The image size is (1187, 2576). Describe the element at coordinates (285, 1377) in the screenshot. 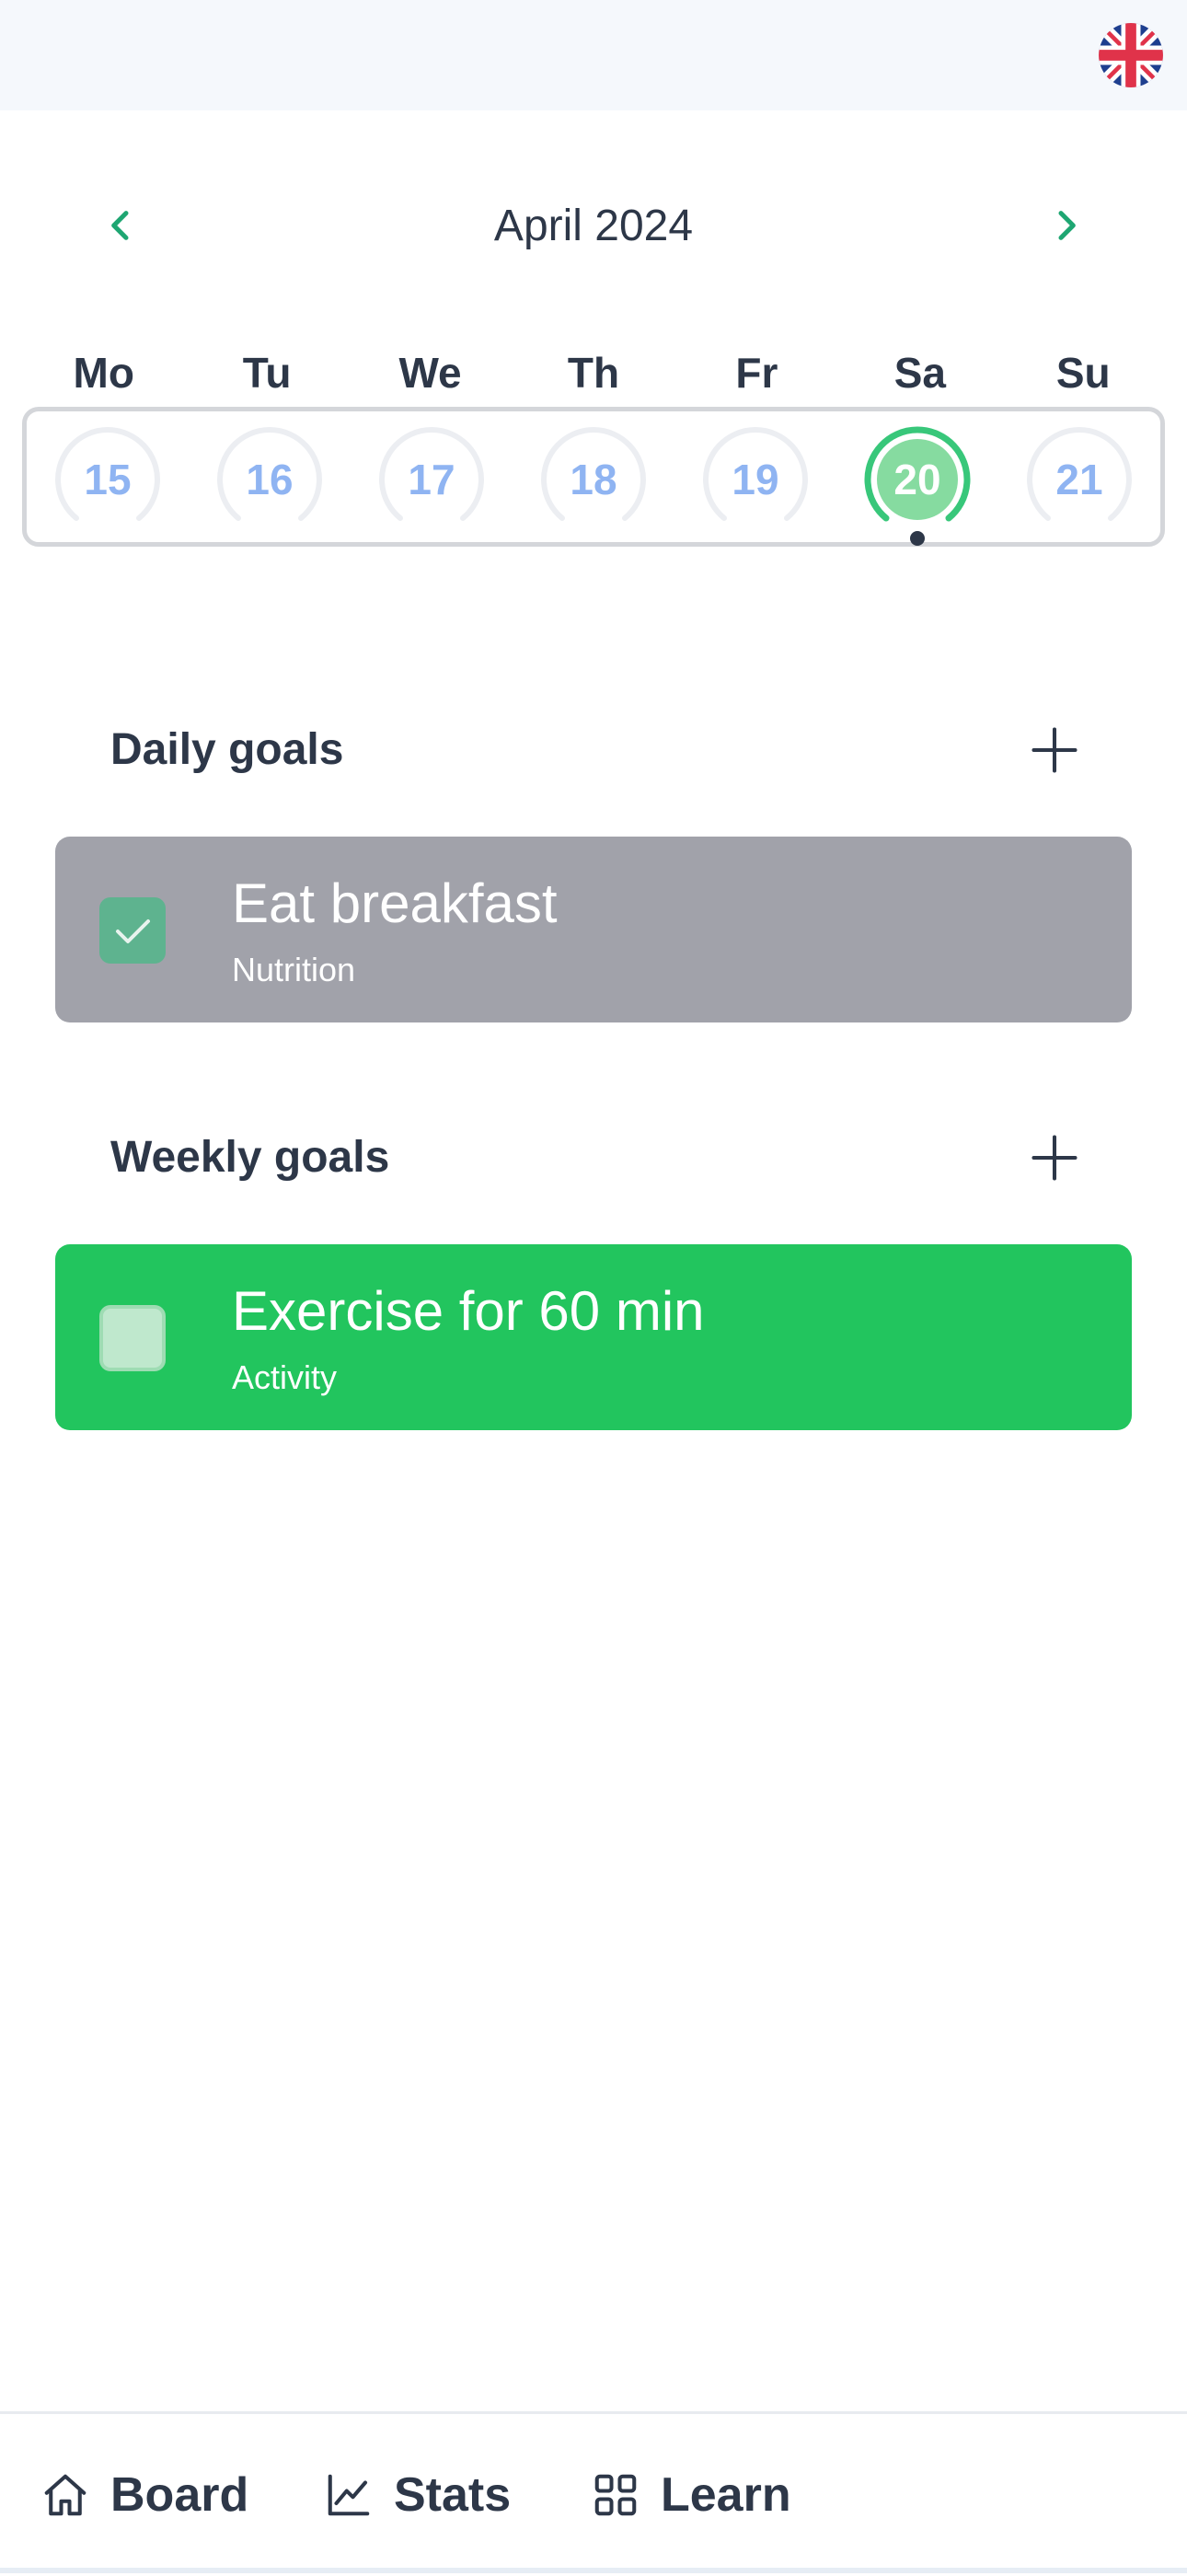

I see `goal-category: Activity` at that location.